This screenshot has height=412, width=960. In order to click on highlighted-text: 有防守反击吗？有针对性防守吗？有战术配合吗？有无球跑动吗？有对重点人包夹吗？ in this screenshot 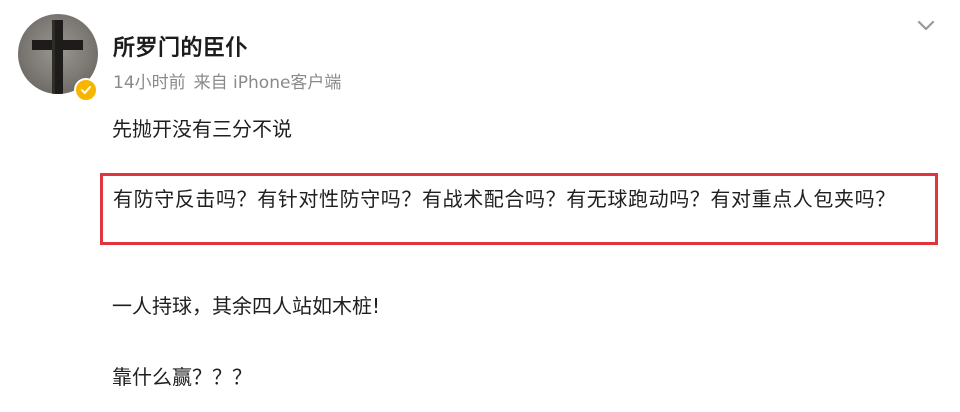, I will do `click(504, 199)`.